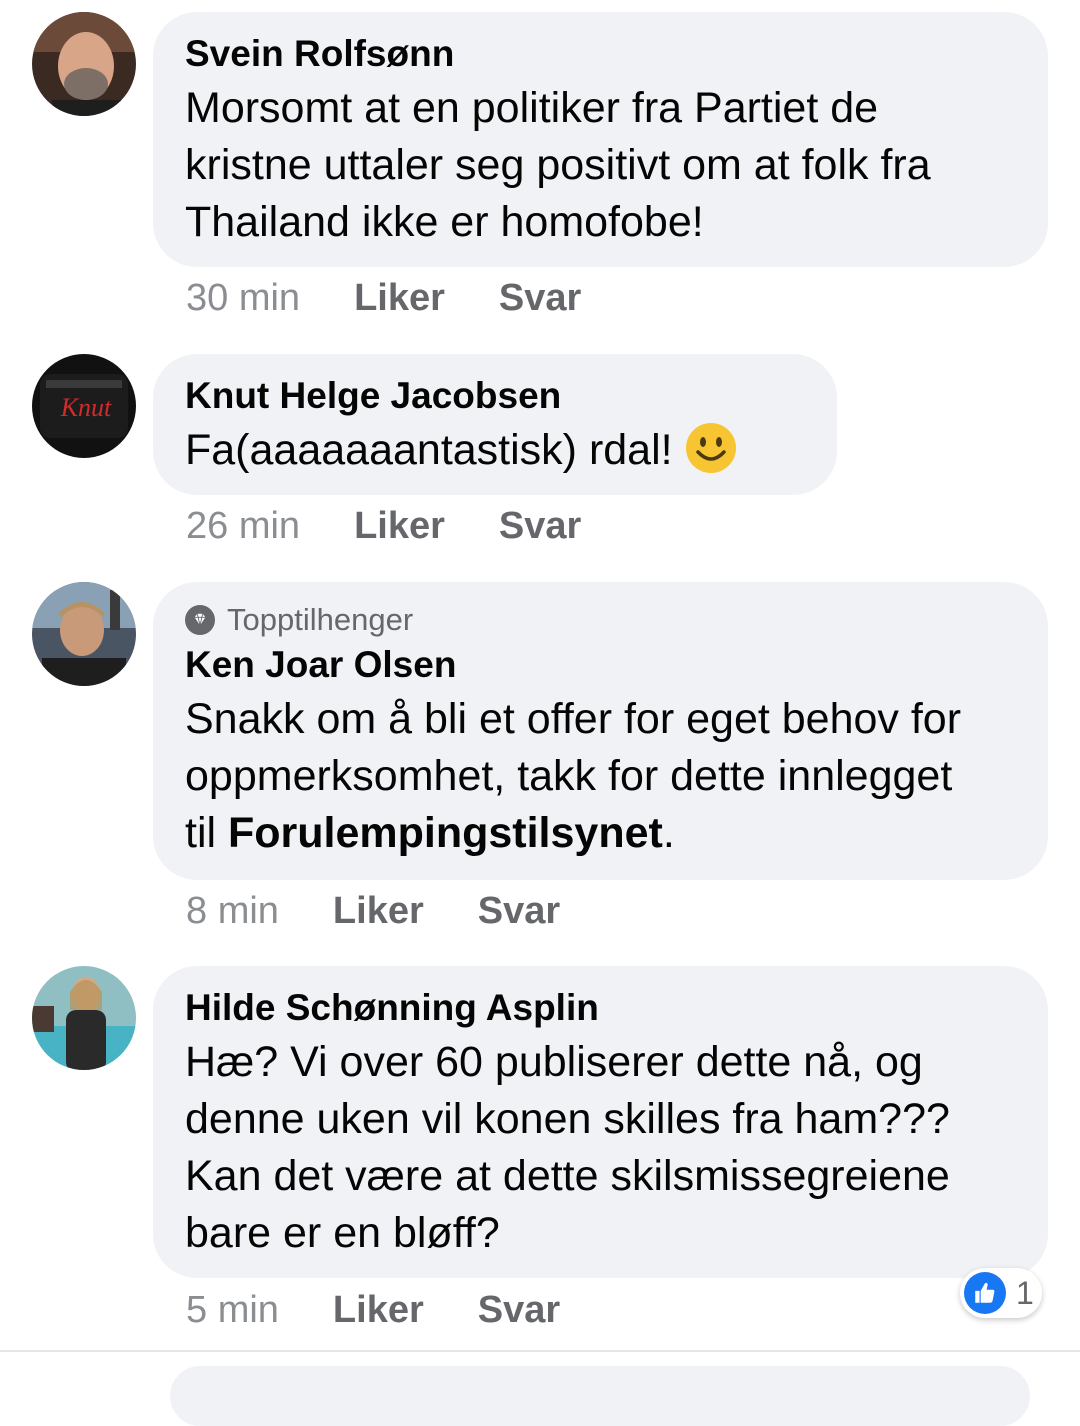 This screenshot has height=1426, width=1080. What do you see at coordinates (320, 619) in the screenshot?
I see `badge-label: Topptilhenger` at bounding box center [320, 619].